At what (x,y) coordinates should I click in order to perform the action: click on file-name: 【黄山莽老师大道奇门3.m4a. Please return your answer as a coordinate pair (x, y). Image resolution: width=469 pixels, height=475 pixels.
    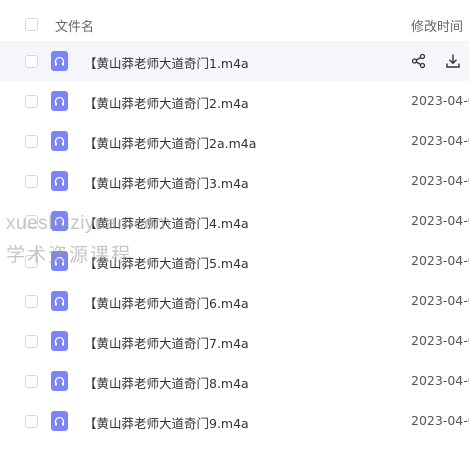
    Looking at the image, I should click on (166, 182).